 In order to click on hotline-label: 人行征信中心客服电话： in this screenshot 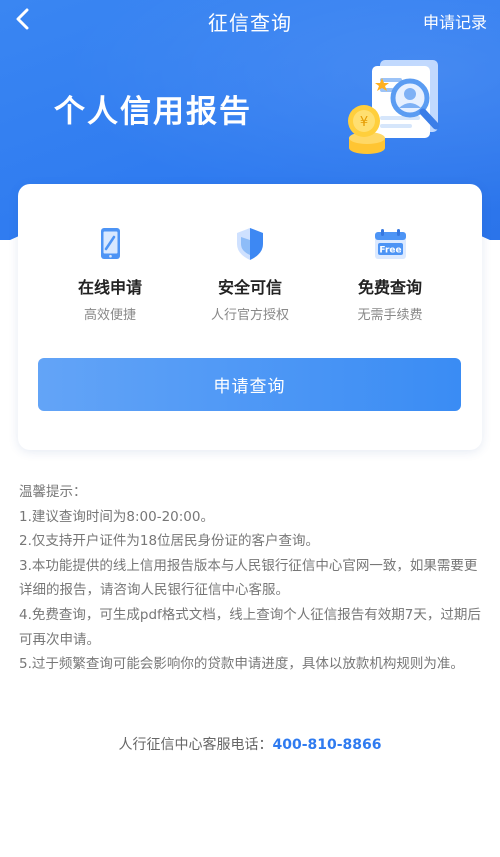, I will do `click(195, 745)`.